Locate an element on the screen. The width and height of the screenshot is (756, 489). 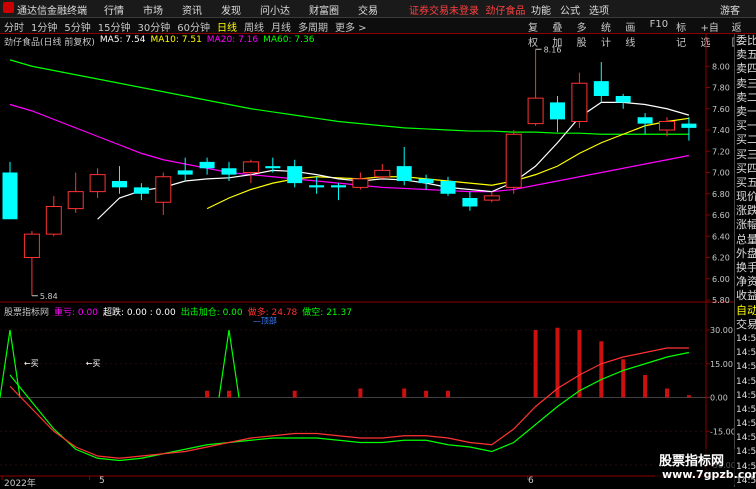
side-item-21: 14:56 is located at coordinates (745, 339).